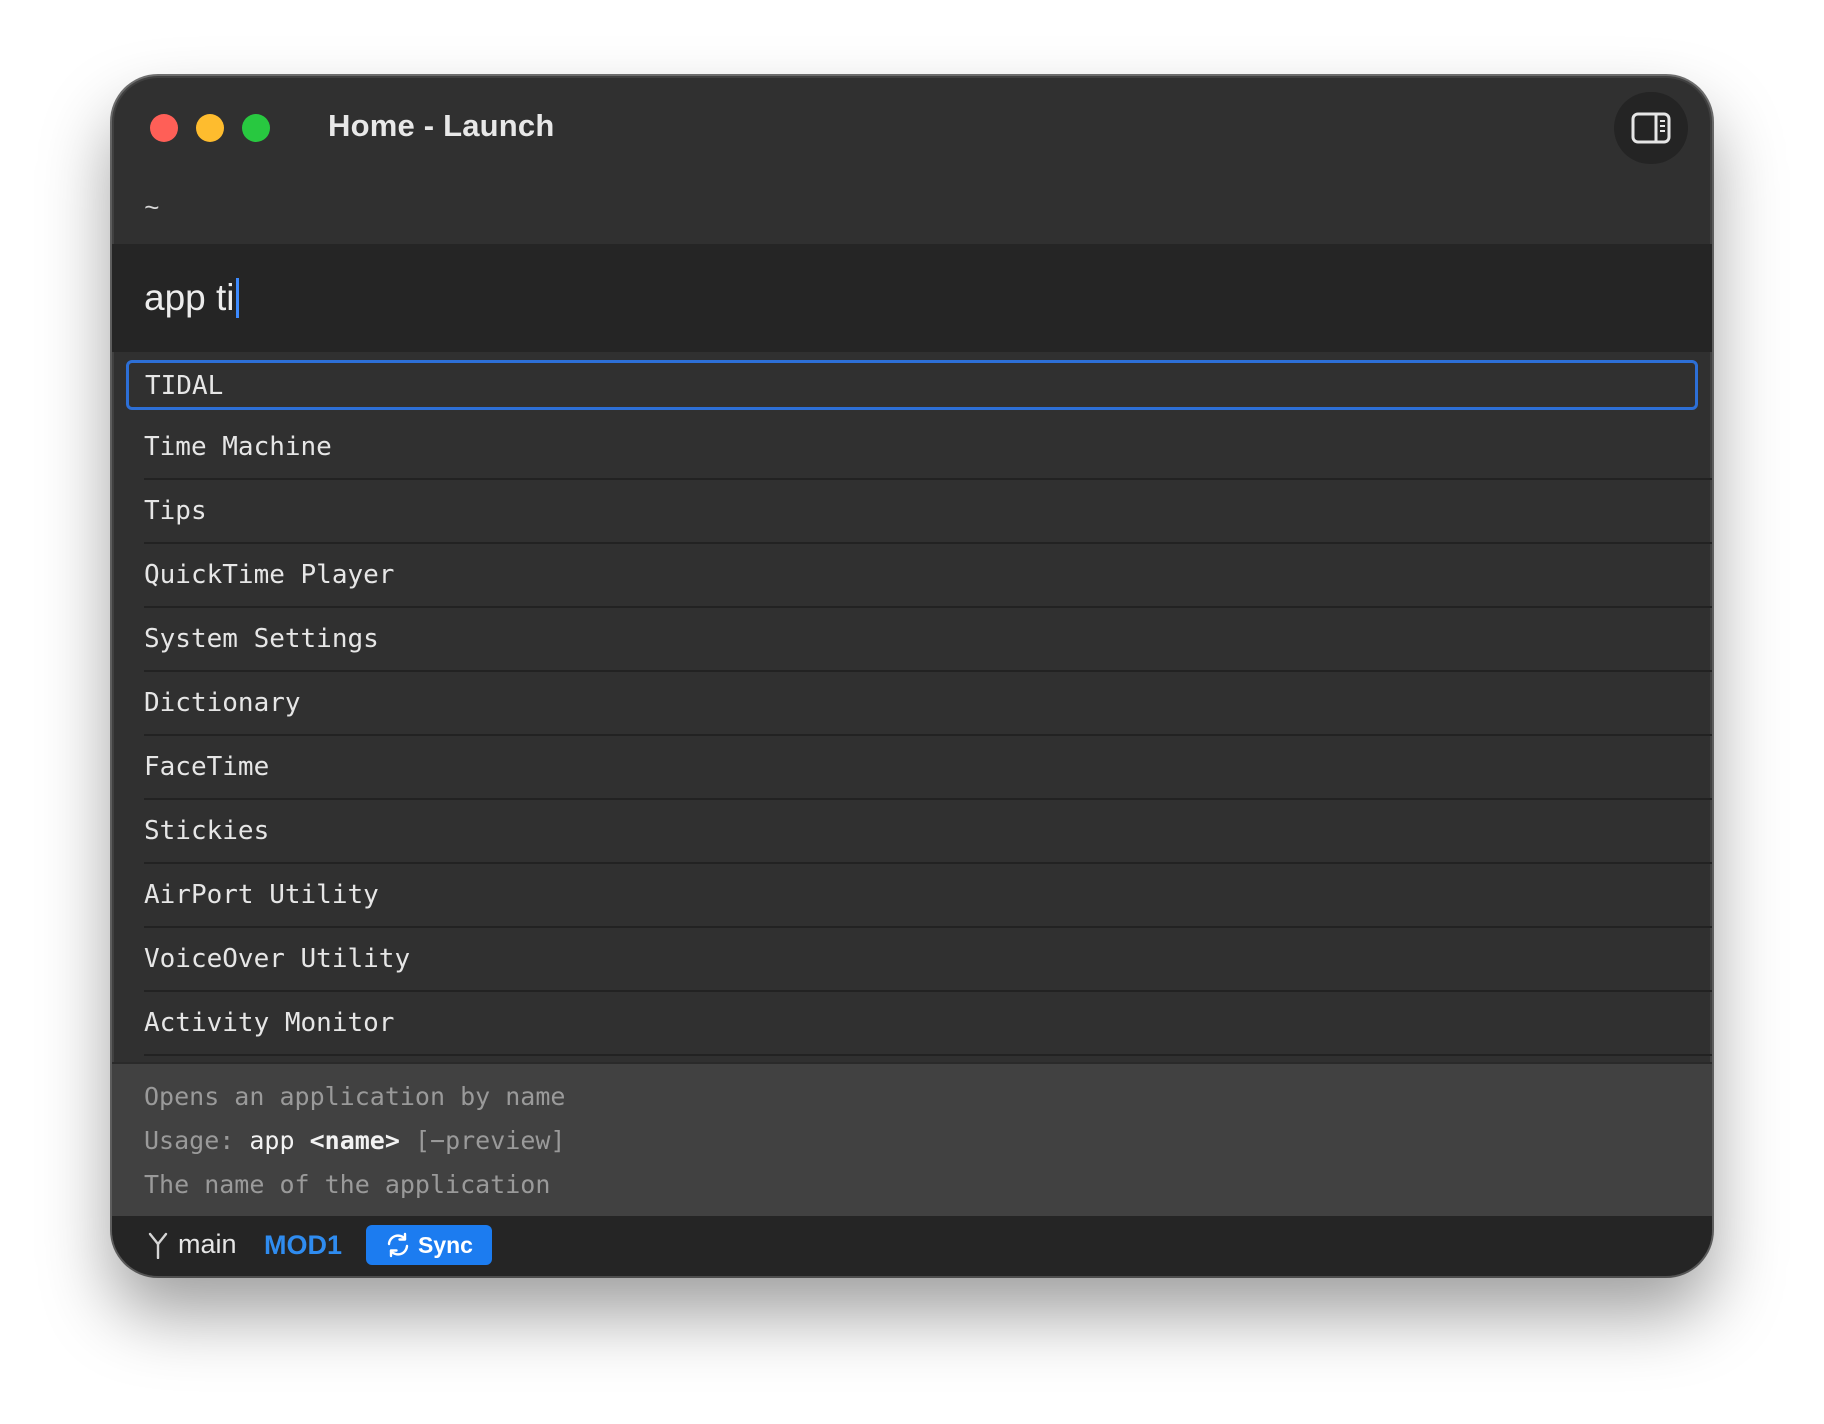 Image resolution: width=1824 pixels, height=1424 pixels. What do you see at coordinates (928, 1024) in the screenshot?
I see `result-item: Activity Monitor` at bounding box center [928, 1024].